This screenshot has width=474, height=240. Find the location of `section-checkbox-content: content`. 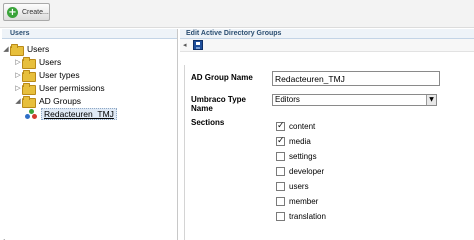

section-checkbox-content: content is located at coordinates (295, 126).